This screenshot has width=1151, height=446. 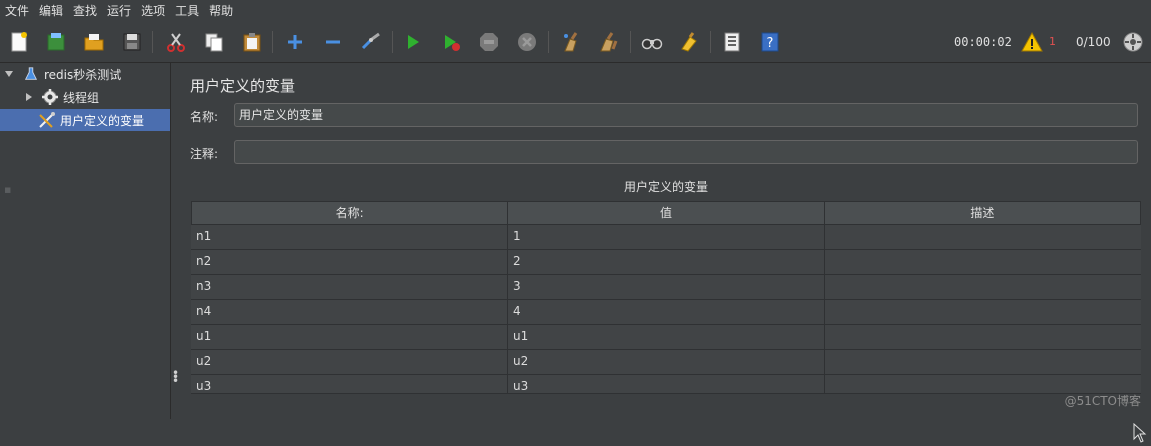 I want to click on expand-arrow-icon, so click(x=9, y=74).